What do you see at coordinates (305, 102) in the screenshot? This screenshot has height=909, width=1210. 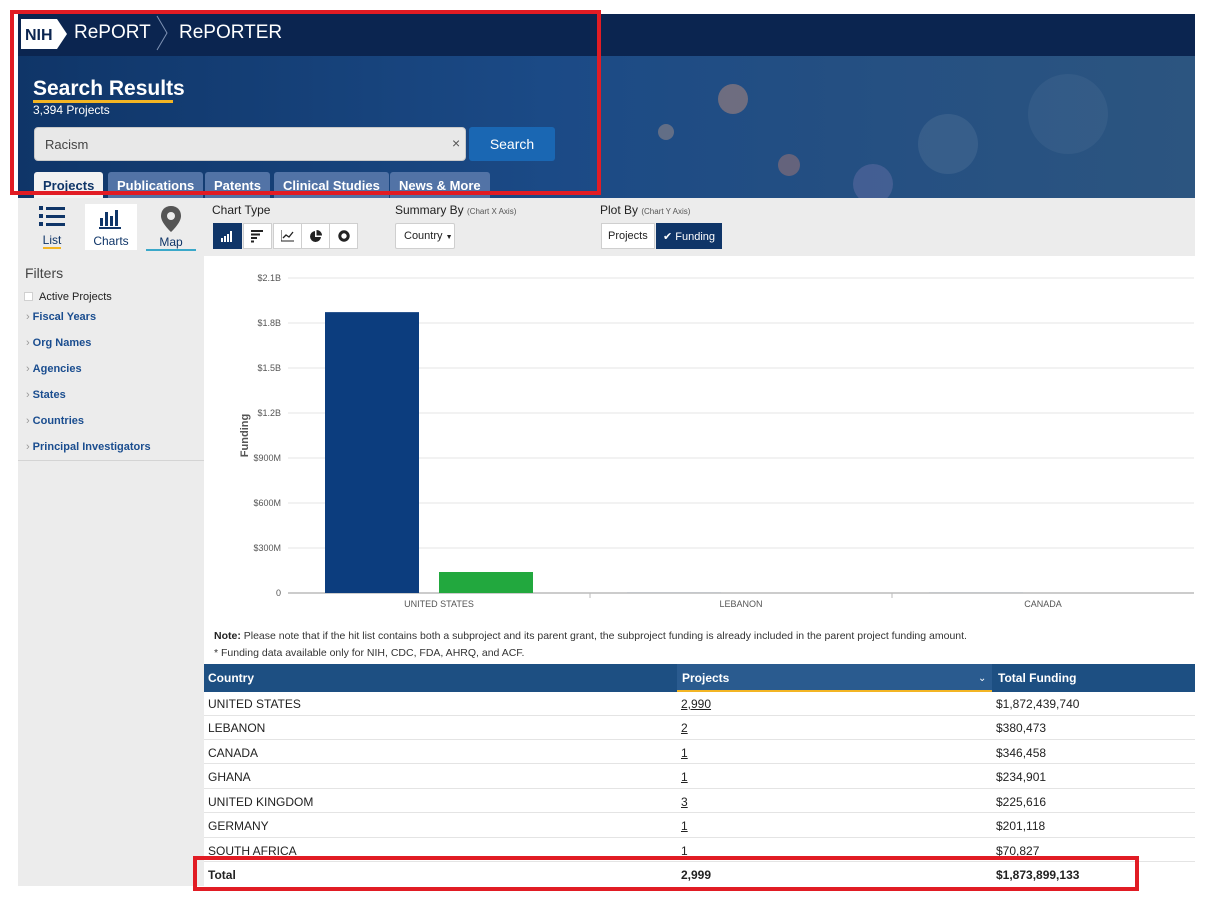 I see `highlight-box-header` at bounding box center [305, 102].